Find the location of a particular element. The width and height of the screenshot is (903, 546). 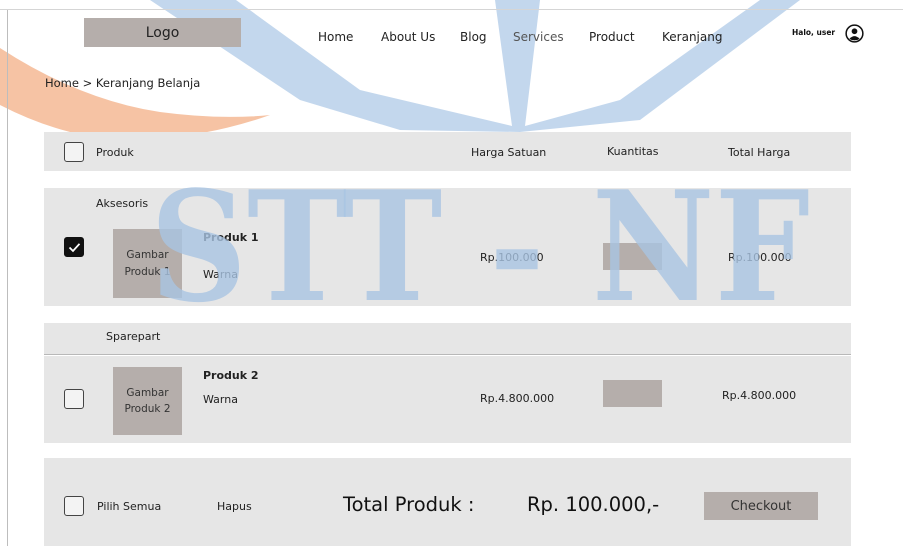

total-price: Rp.100.000 is located at coordinates (760, 257).